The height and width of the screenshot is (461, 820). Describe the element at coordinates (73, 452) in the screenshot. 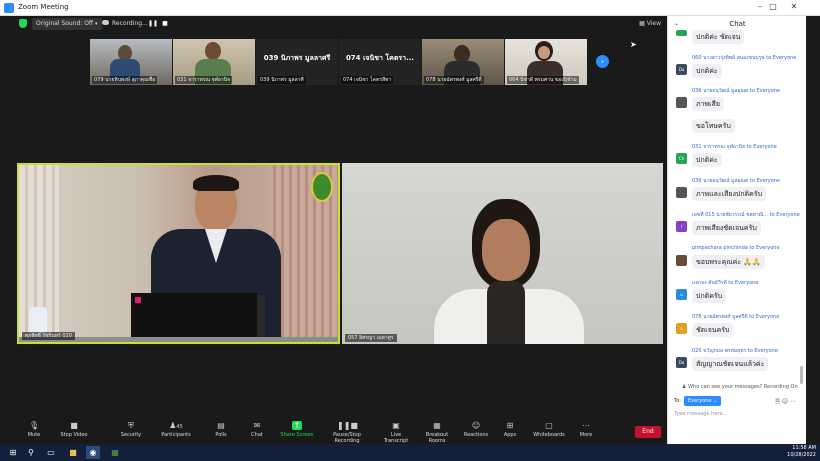

I see `file-explorer-icon: ■` at that location.